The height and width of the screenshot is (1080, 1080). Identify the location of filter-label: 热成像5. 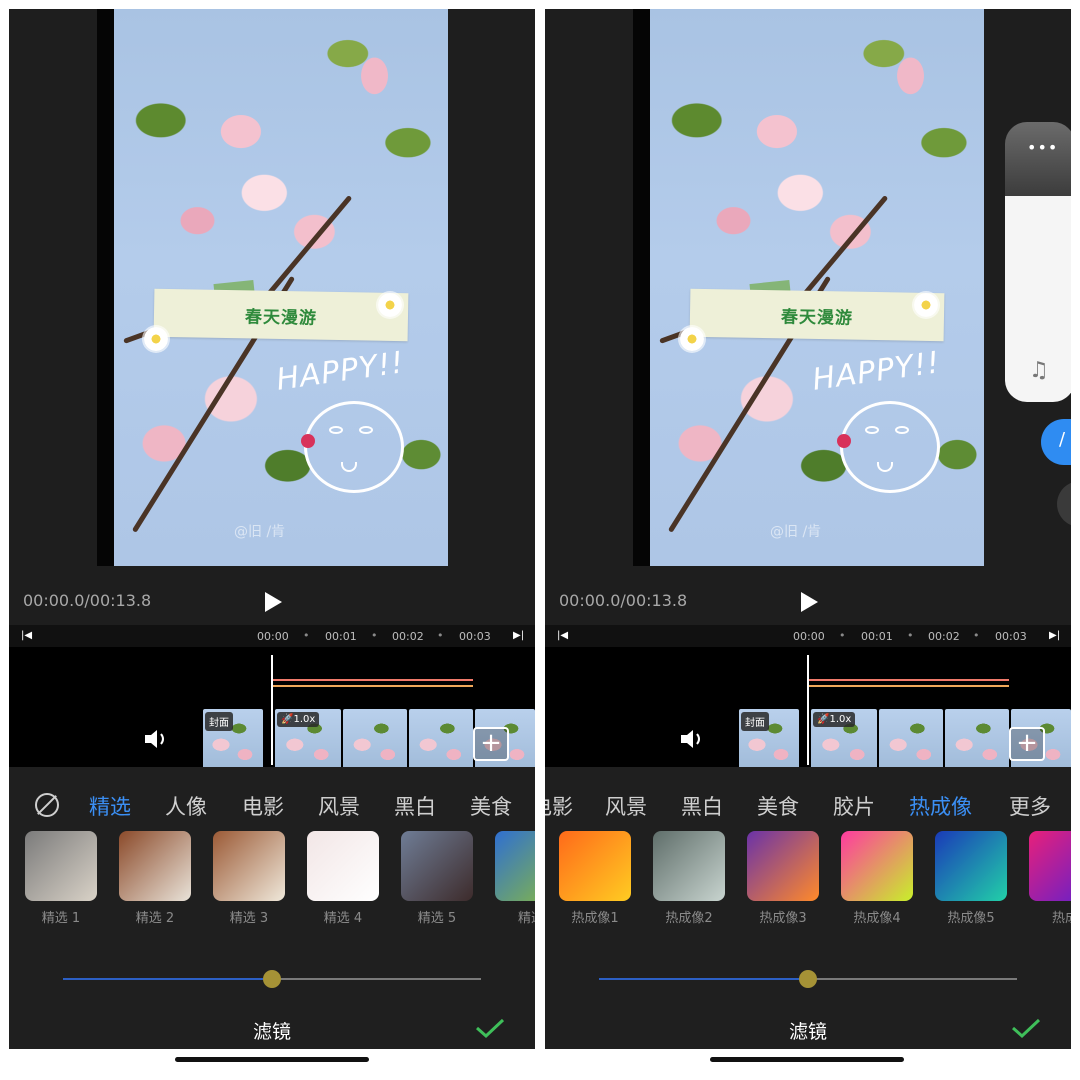
(971, 918).